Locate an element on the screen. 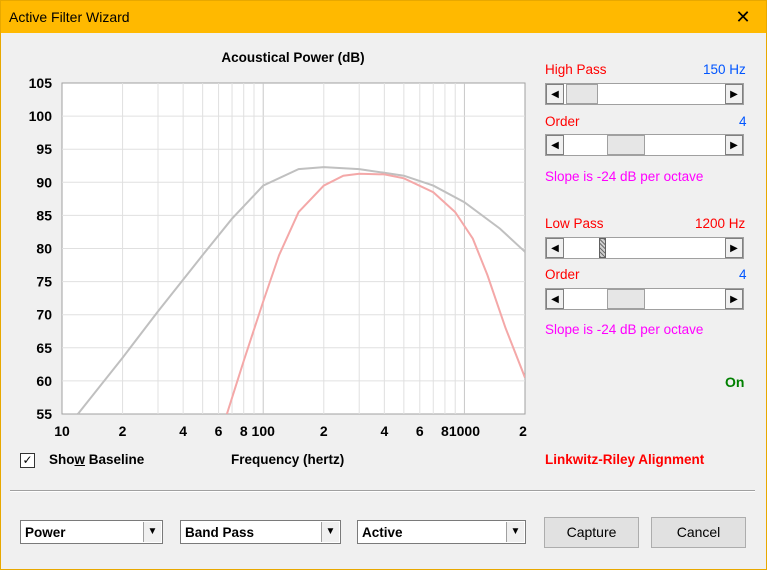 This screenshot has height=570, width=767. low-pass-order-value: 4 is located at coordinates (743, 274).